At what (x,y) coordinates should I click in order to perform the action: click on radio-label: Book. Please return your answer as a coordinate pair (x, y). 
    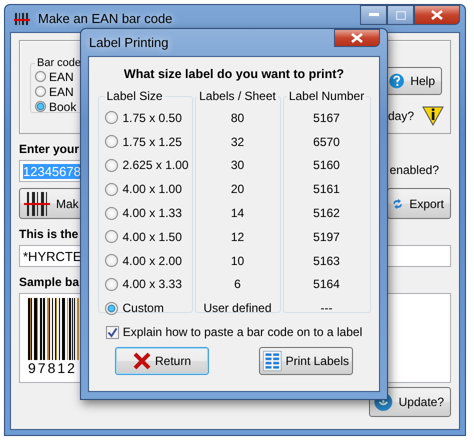
    Looking at the image, I should click on (62, 107).